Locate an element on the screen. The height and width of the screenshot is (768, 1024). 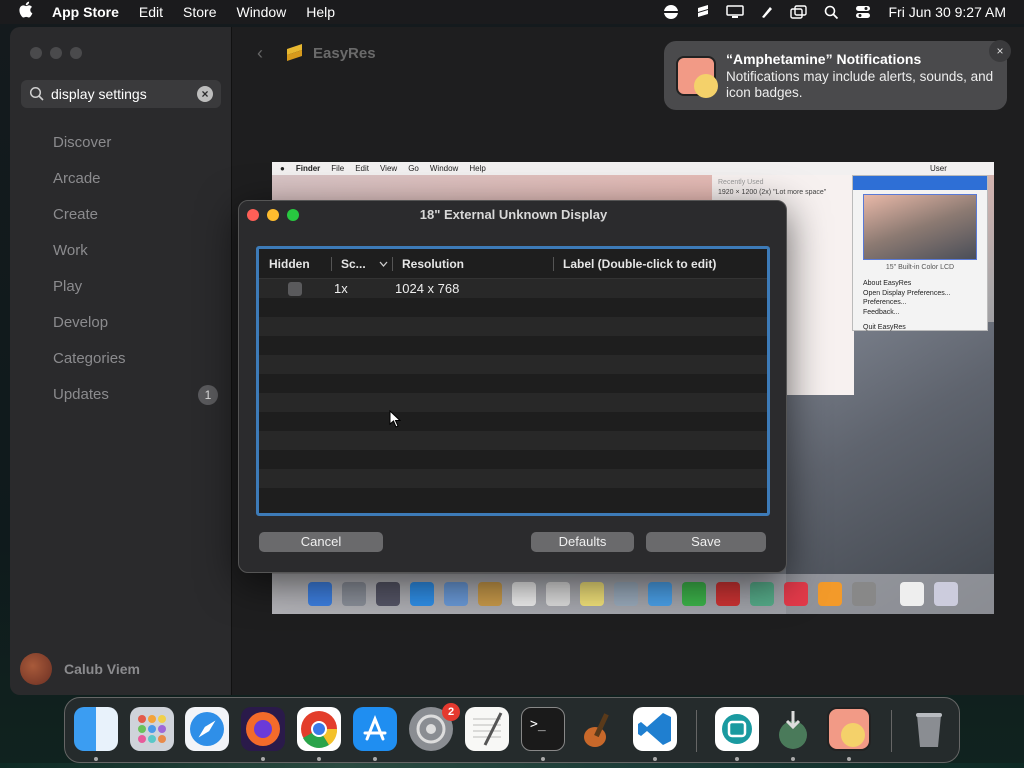
menubar-clock: Fri Jun 30 9:27 AM is located at coordinates (947, 12).